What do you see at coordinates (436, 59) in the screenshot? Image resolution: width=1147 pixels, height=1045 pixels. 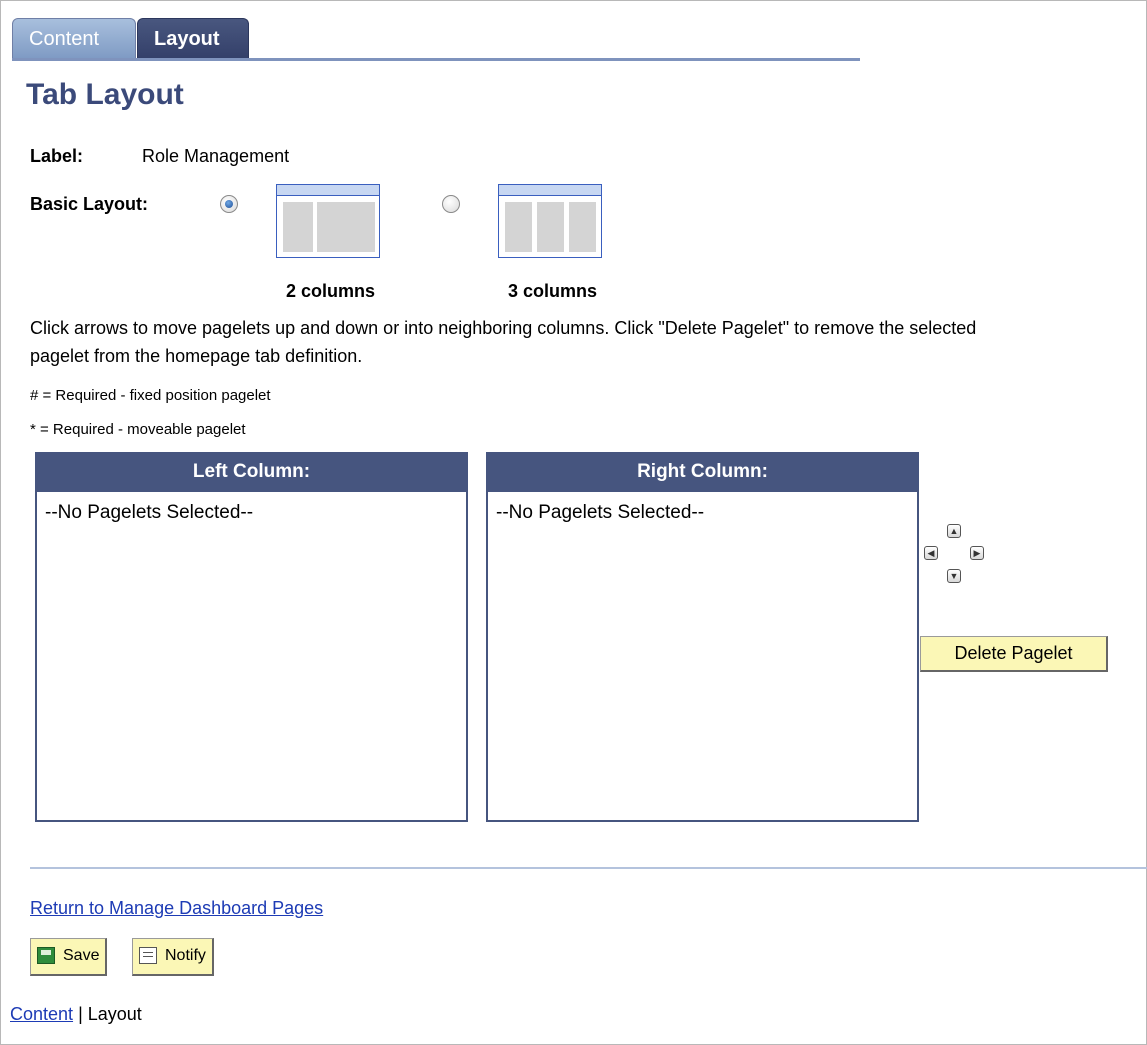 I see `tab-underline` at bounding box center [436, 59].